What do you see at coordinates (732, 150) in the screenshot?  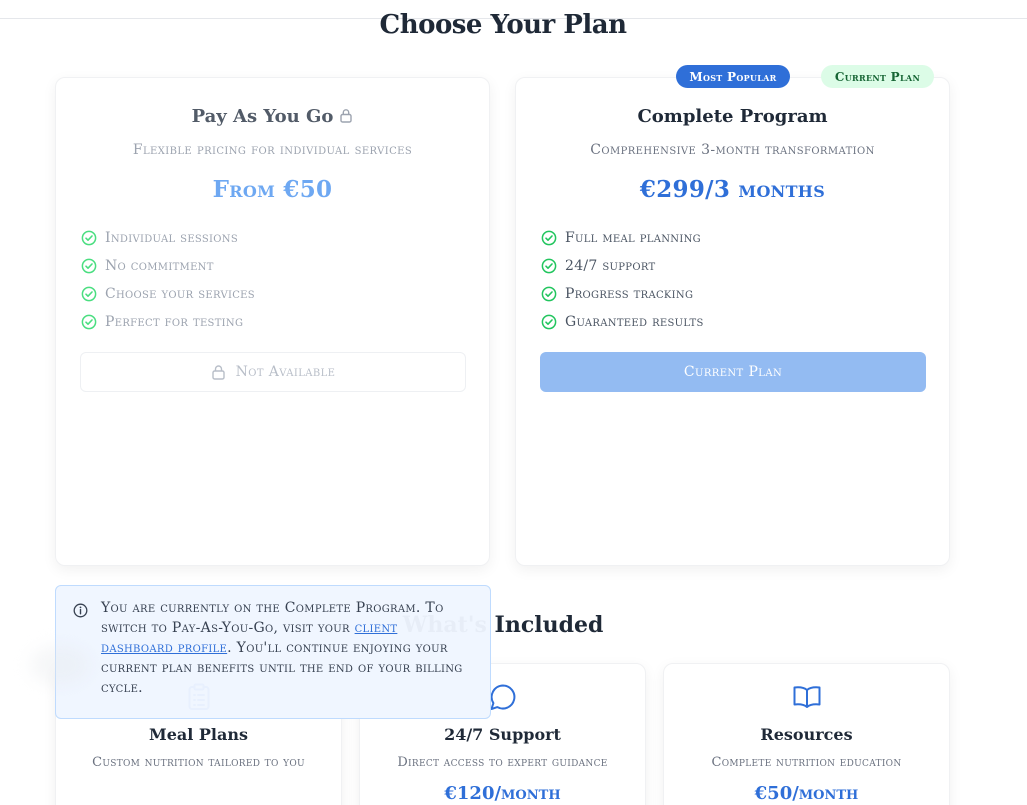 I see `plan-description: Comprehensive 3-month transformation` at bounding box center [732, 150].